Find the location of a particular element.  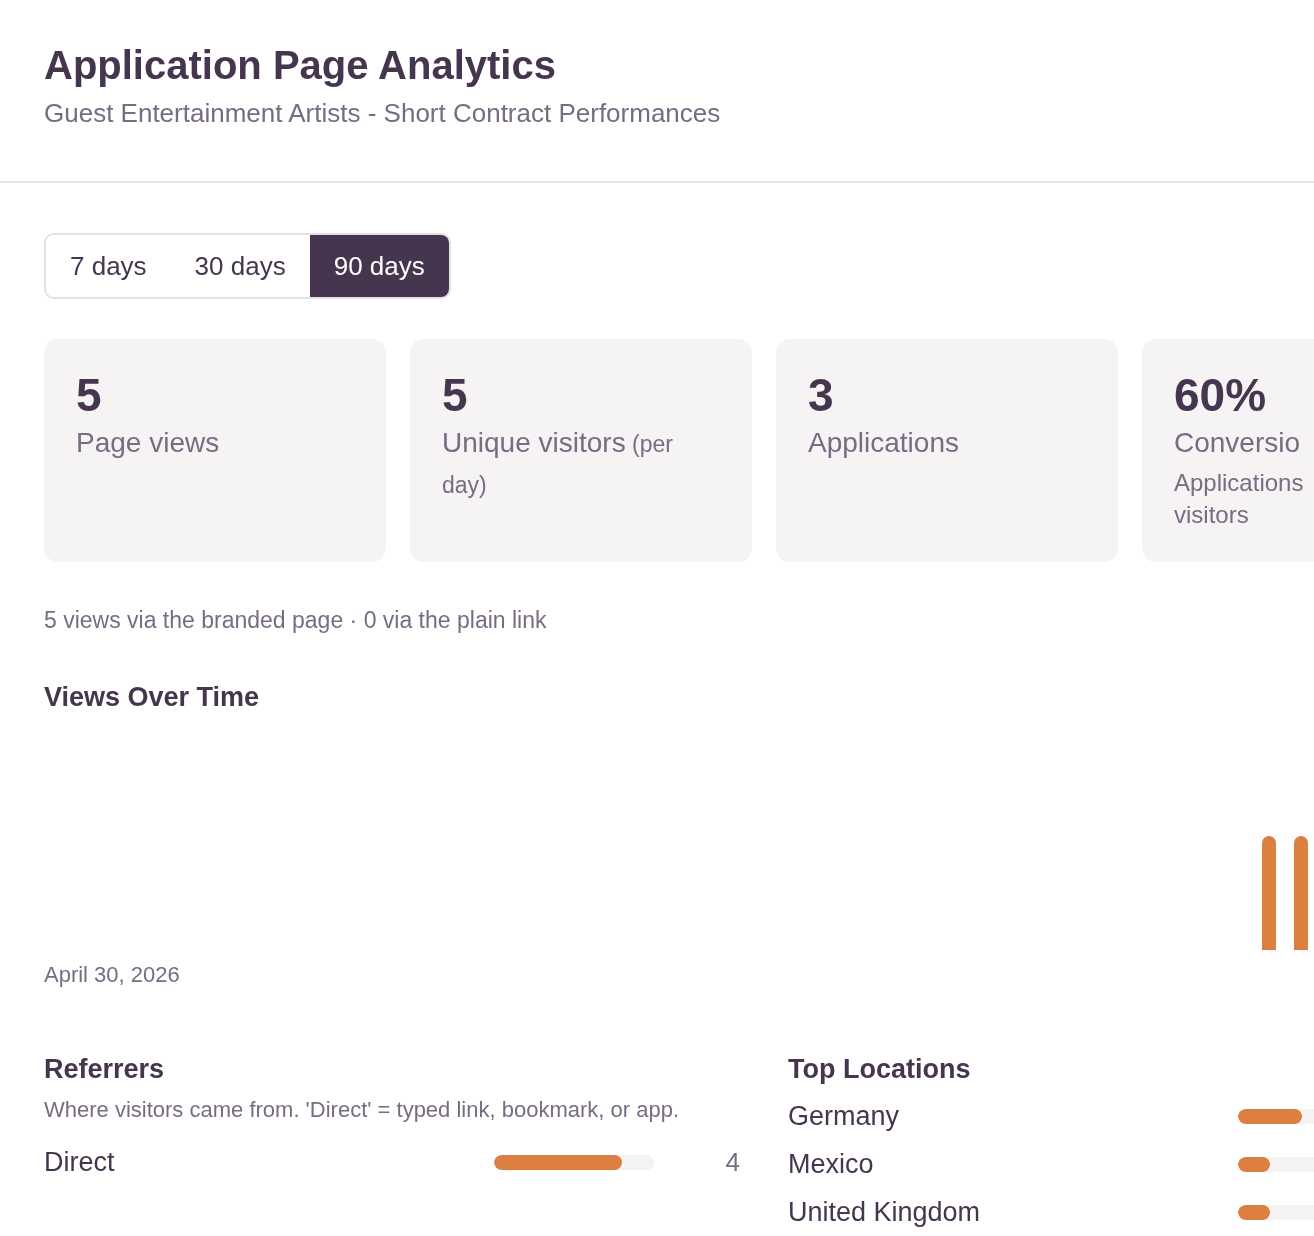

location-name: Germany is located at coordinates (844, 1116).